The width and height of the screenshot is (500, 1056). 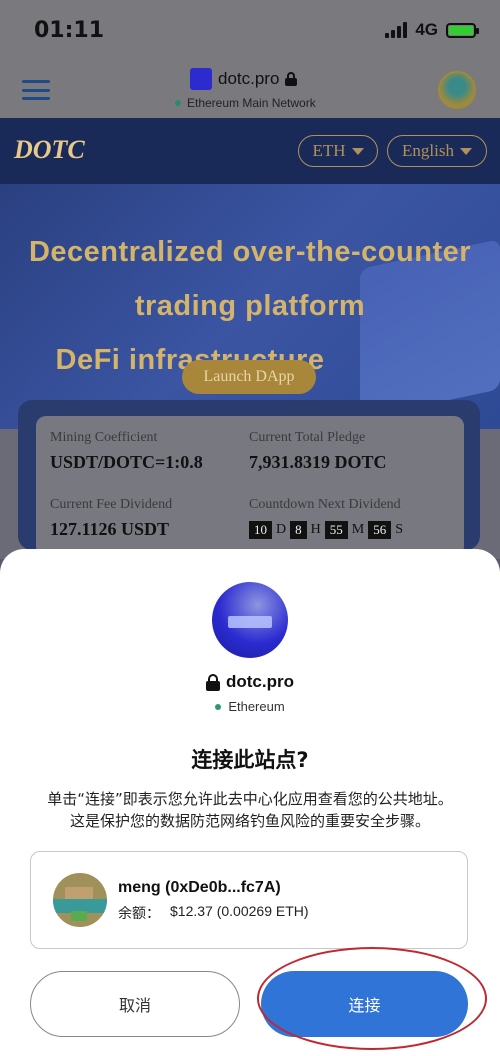 What do you see at coordinates (110, 529) in the screenshot?
I see `stat-value: 127.1126 USDT` at bounding box center [110, 529].